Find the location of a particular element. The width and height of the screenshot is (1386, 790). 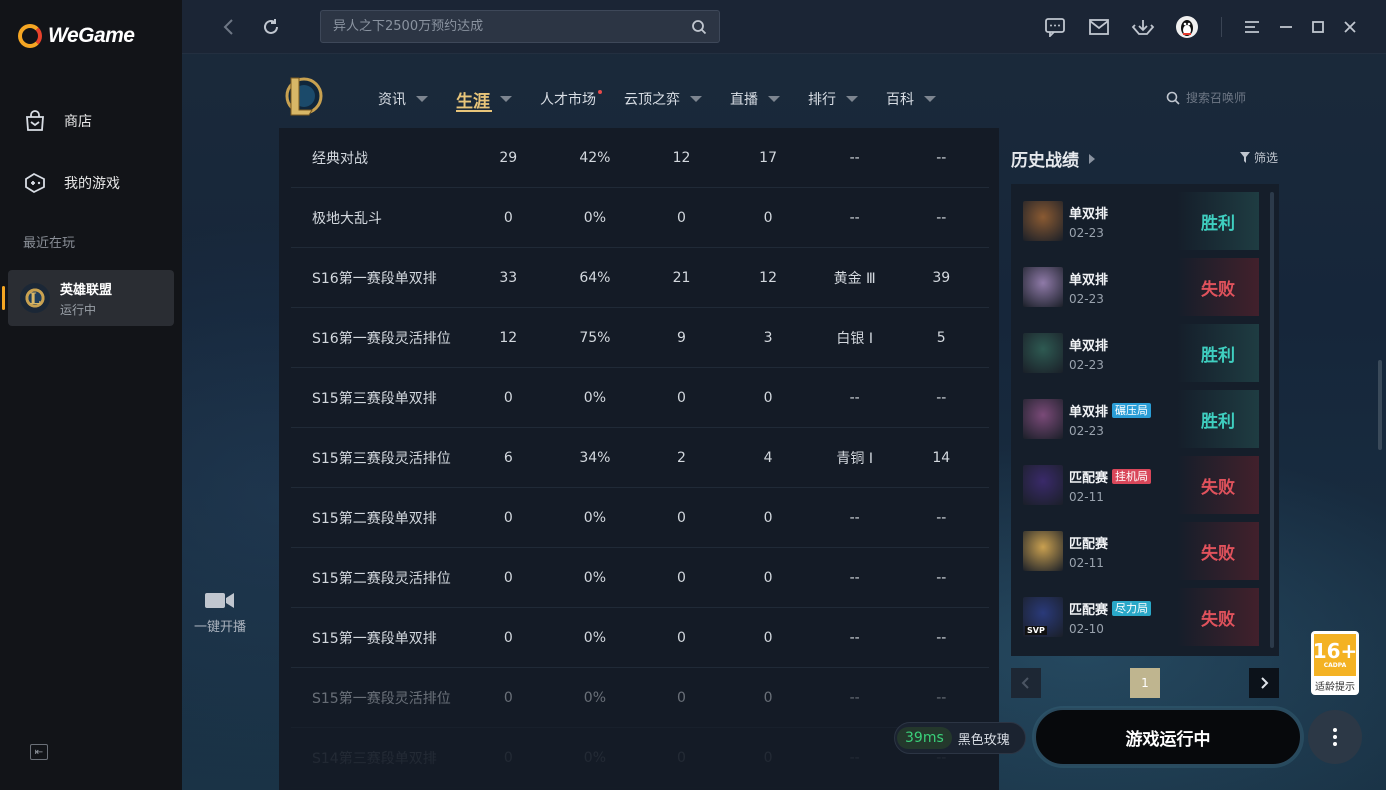

menu-button is located at coordinates (1252, 27).